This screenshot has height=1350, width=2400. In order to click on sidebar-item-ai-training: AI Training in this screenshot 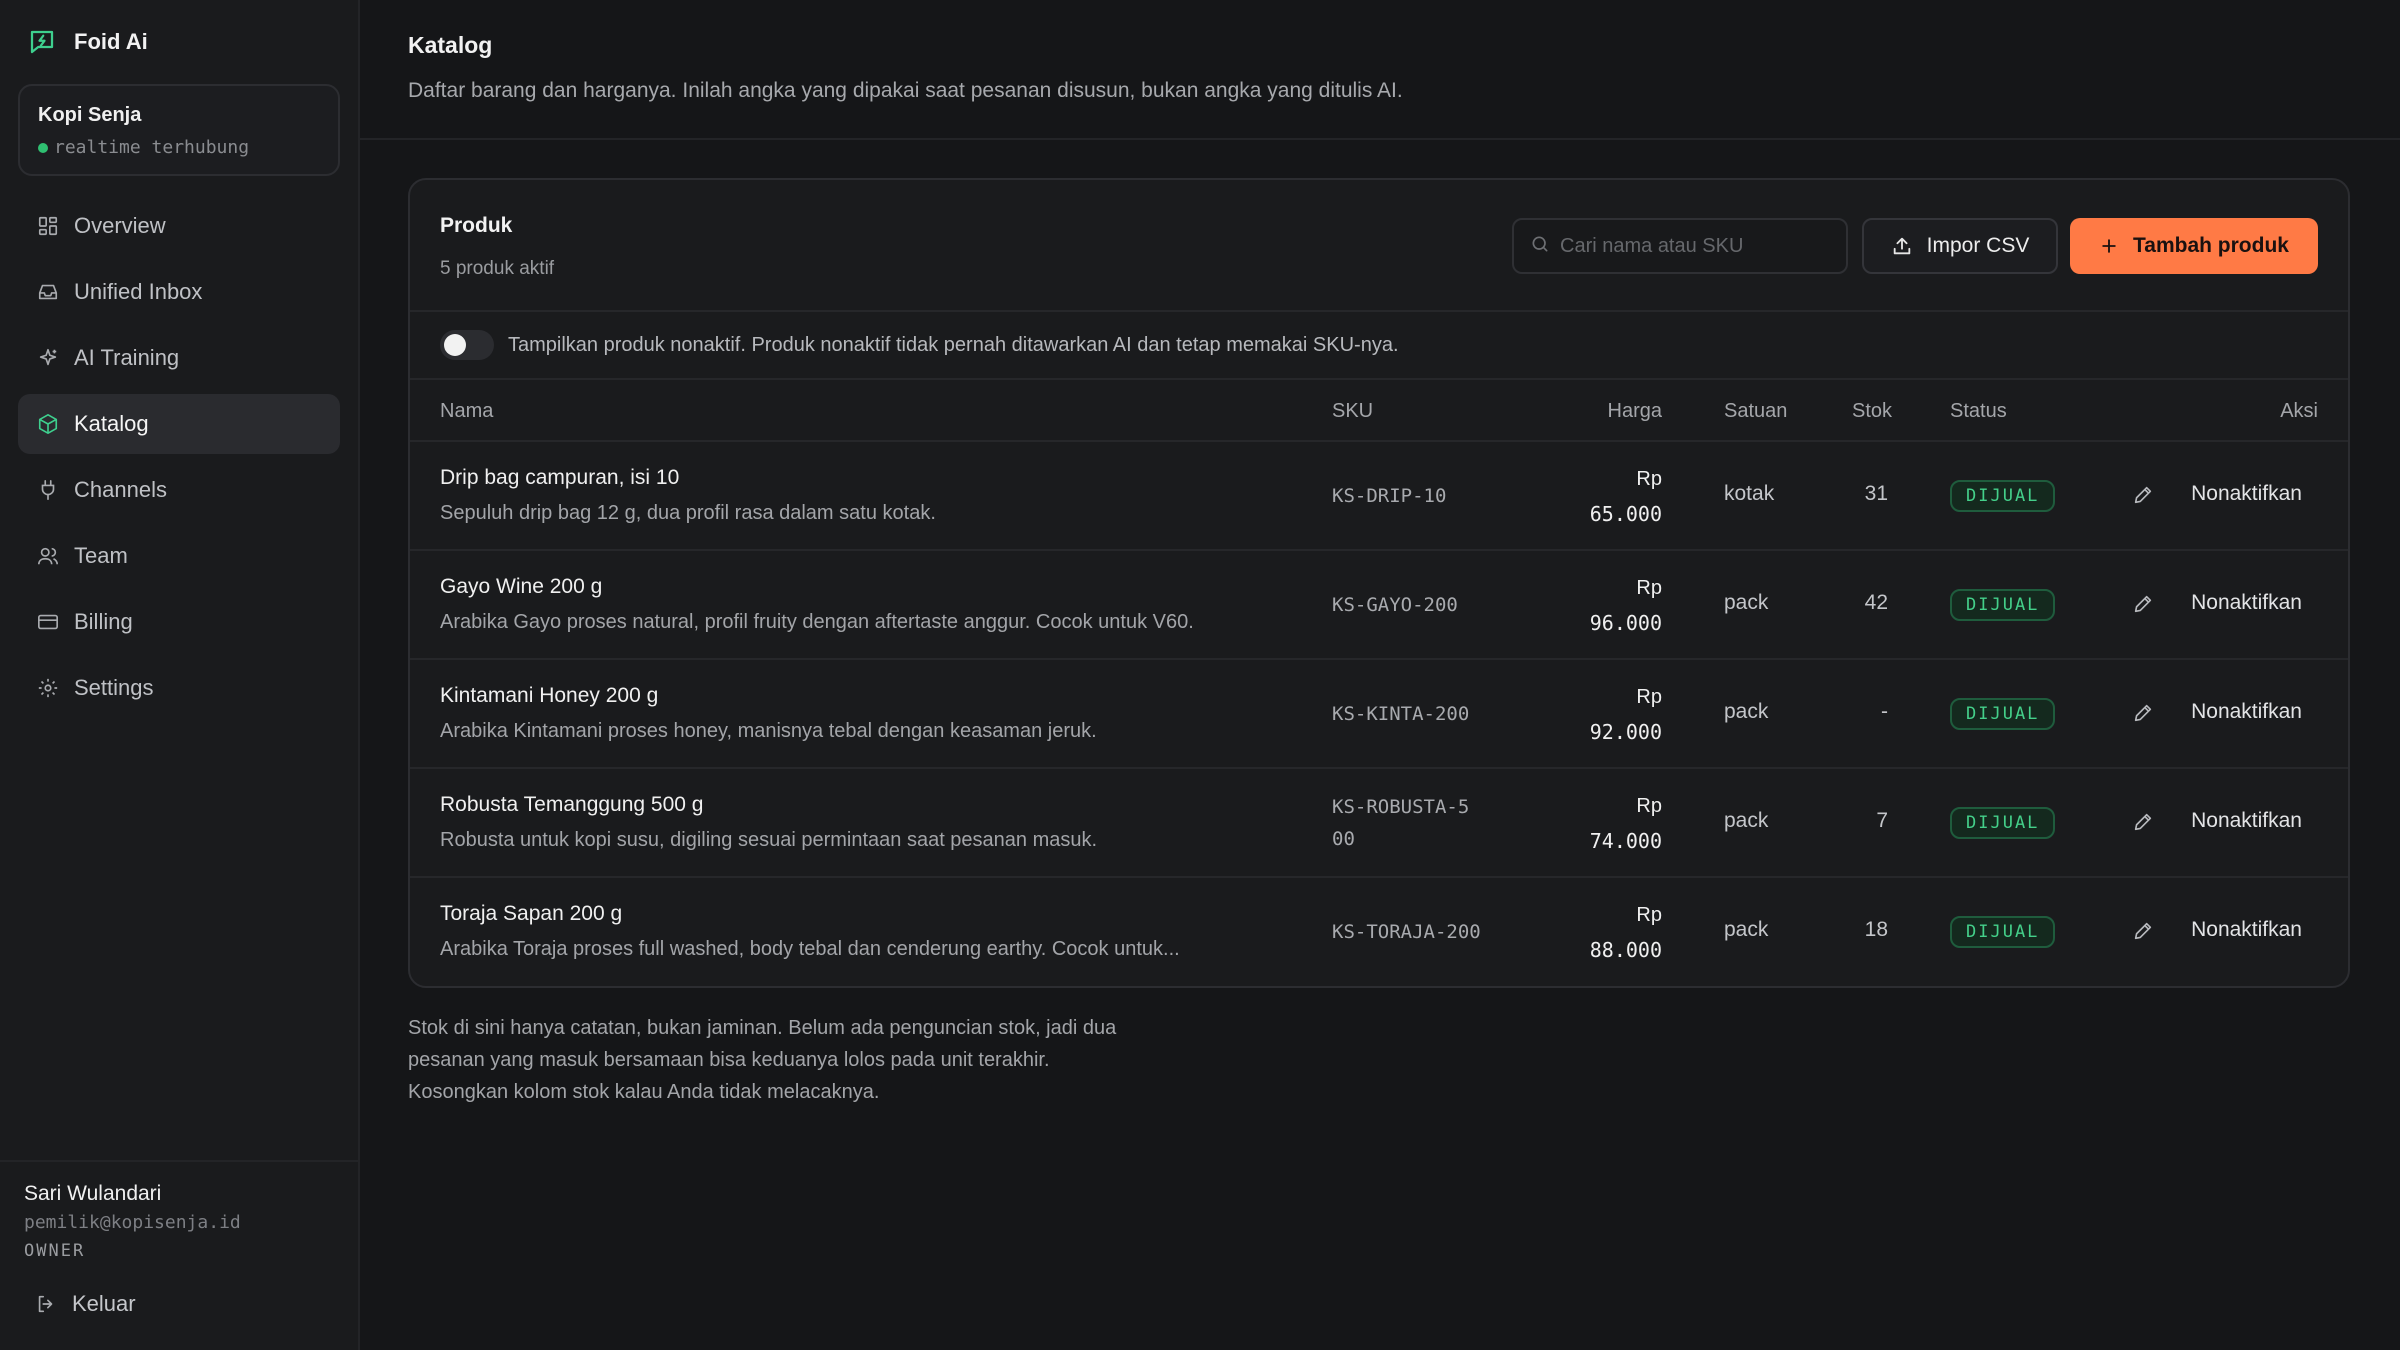, I will do `click(179, 358)`.